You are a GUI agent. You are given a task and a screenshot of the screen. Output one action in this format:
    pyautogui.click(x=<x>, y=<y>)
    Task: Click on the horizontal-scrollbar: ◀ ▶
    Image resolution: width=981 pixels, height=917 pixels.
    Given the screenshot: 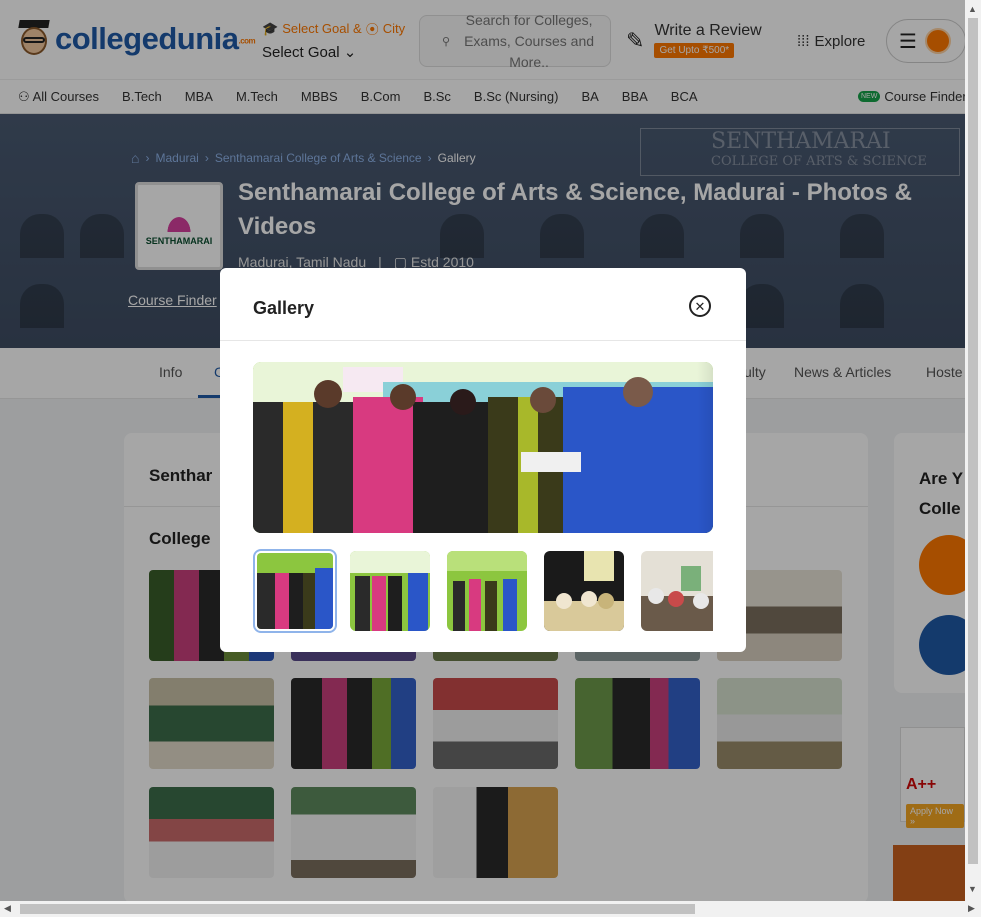 What is the action you would take?
    pyautogui.click(x=490, y=909)
    